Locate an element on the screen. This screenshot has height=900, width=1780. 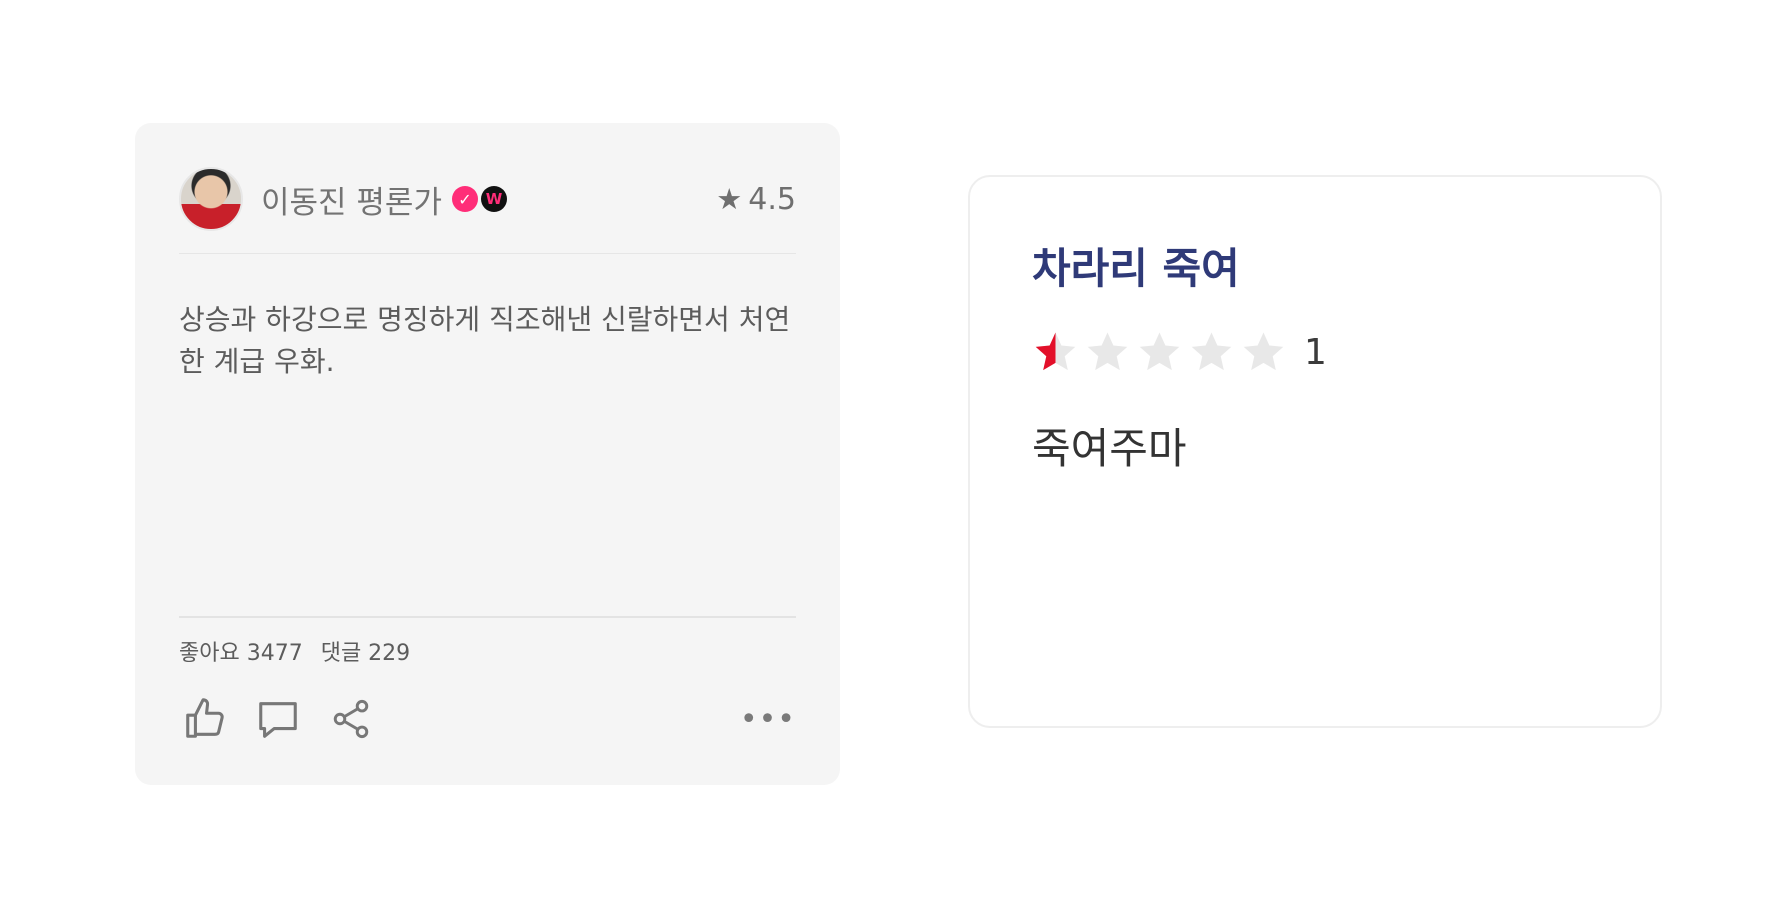
comment-icon is located at coordinates (278, 719).